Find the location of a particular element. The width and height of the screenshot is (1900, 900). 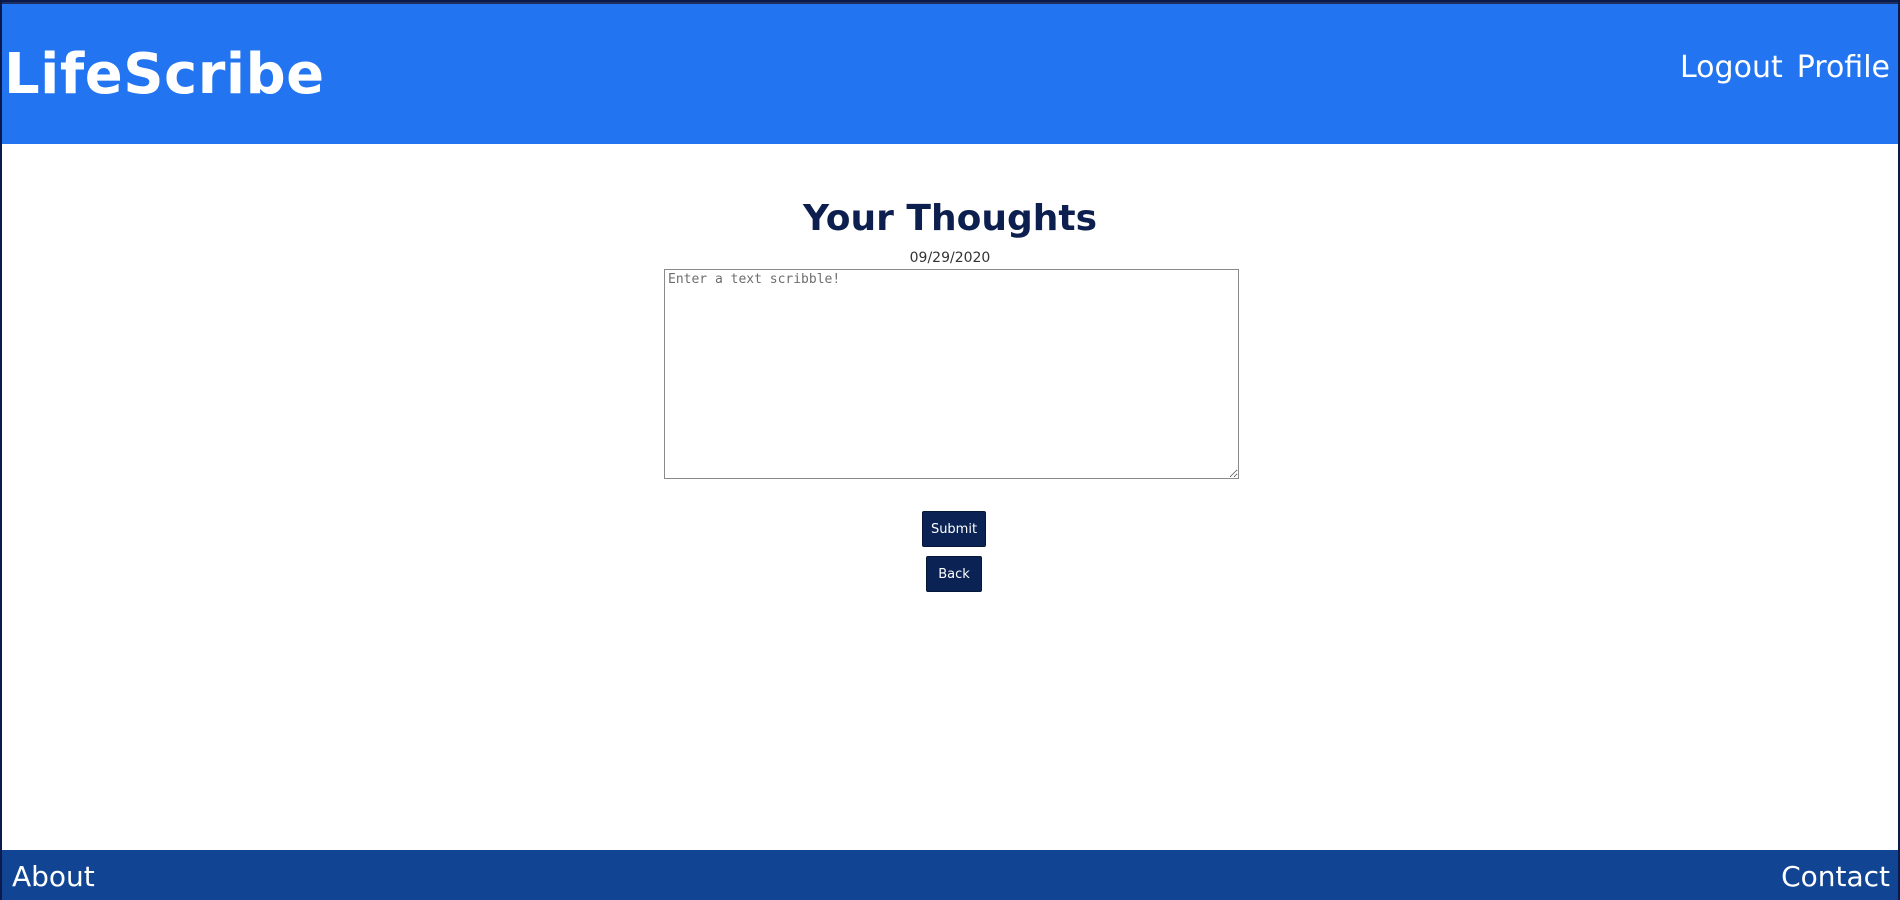

page-title: Your Thoughts is located at coordinates (950, 219).